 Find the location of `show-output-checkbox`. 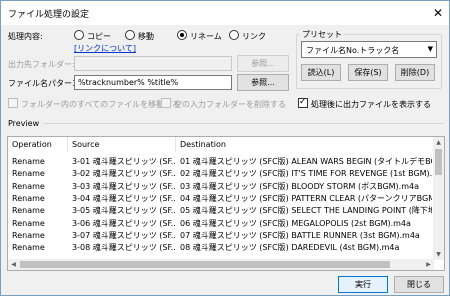

show-output-checkbox is located at coordinates (303, 102).